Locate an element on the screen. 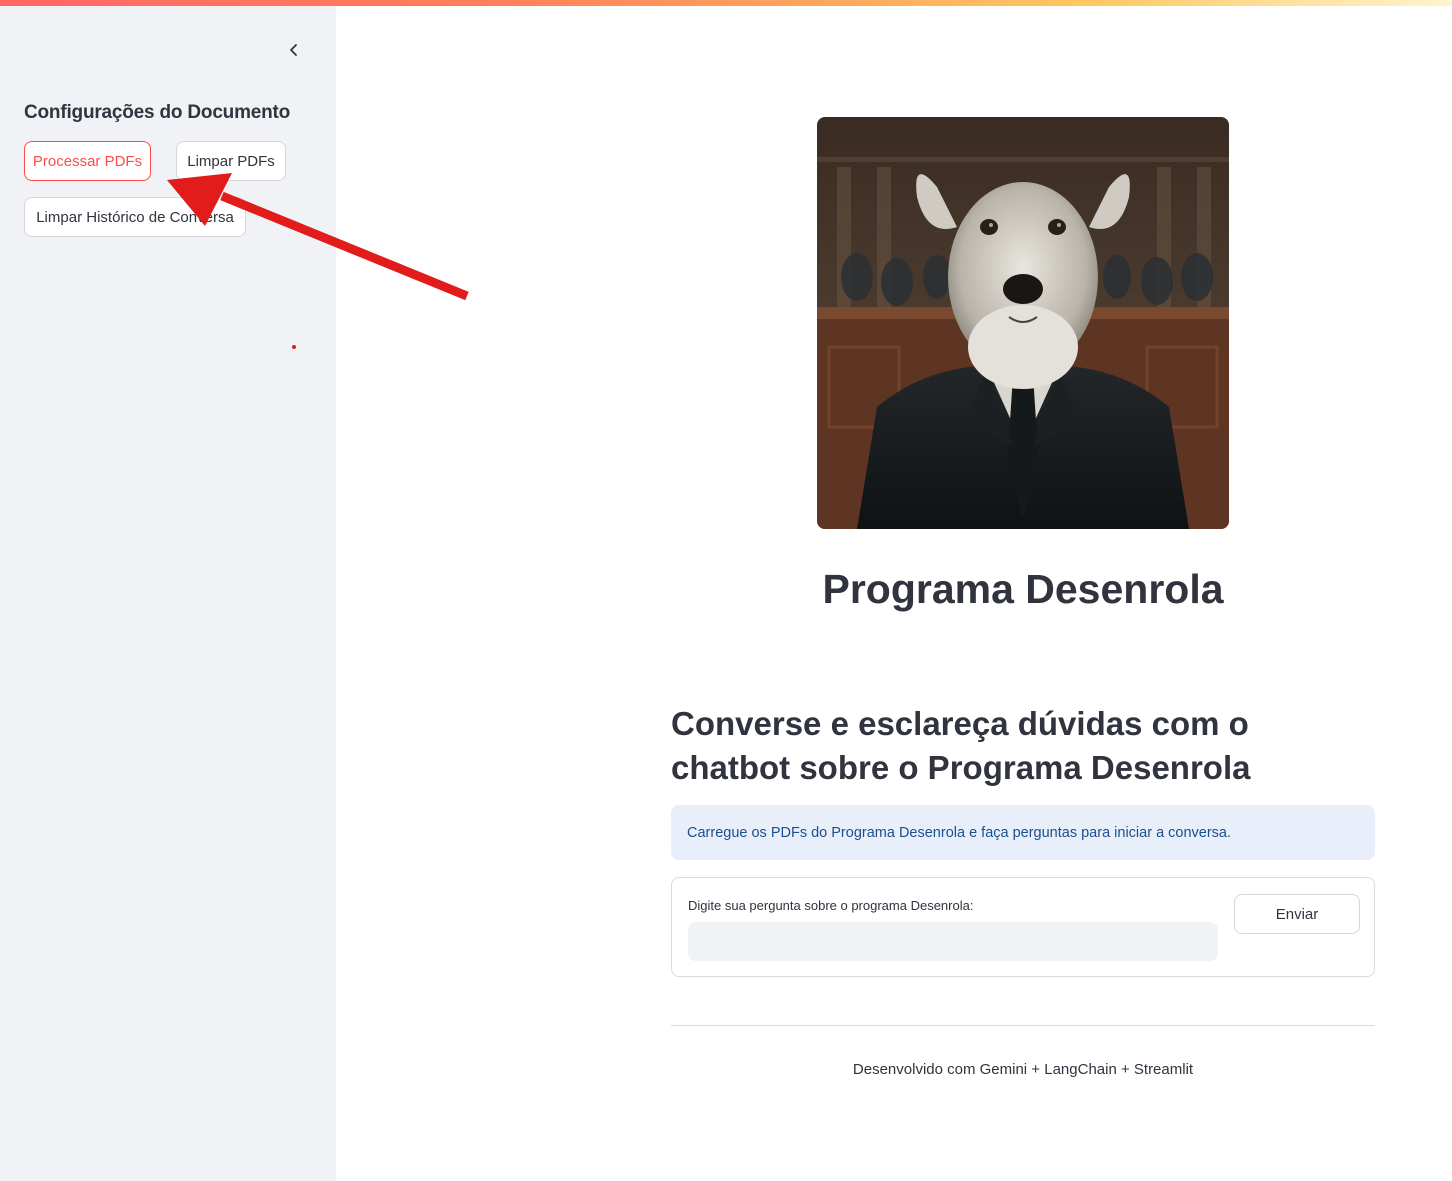  dog-portrait-image is located at coordinates (1023, 323).